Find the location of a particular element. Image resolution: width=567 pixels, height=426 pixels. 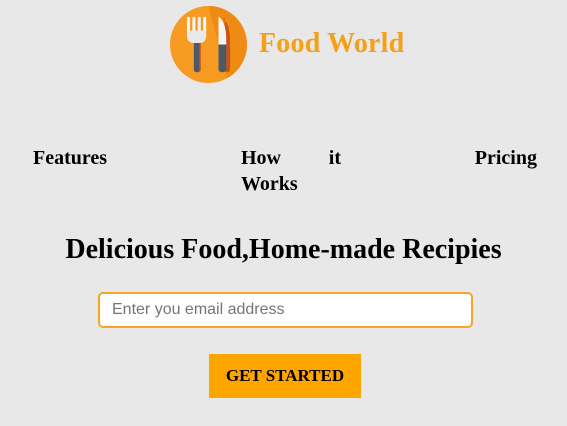

get-started-button: GET STARTED is located at coordinates (285, 376).